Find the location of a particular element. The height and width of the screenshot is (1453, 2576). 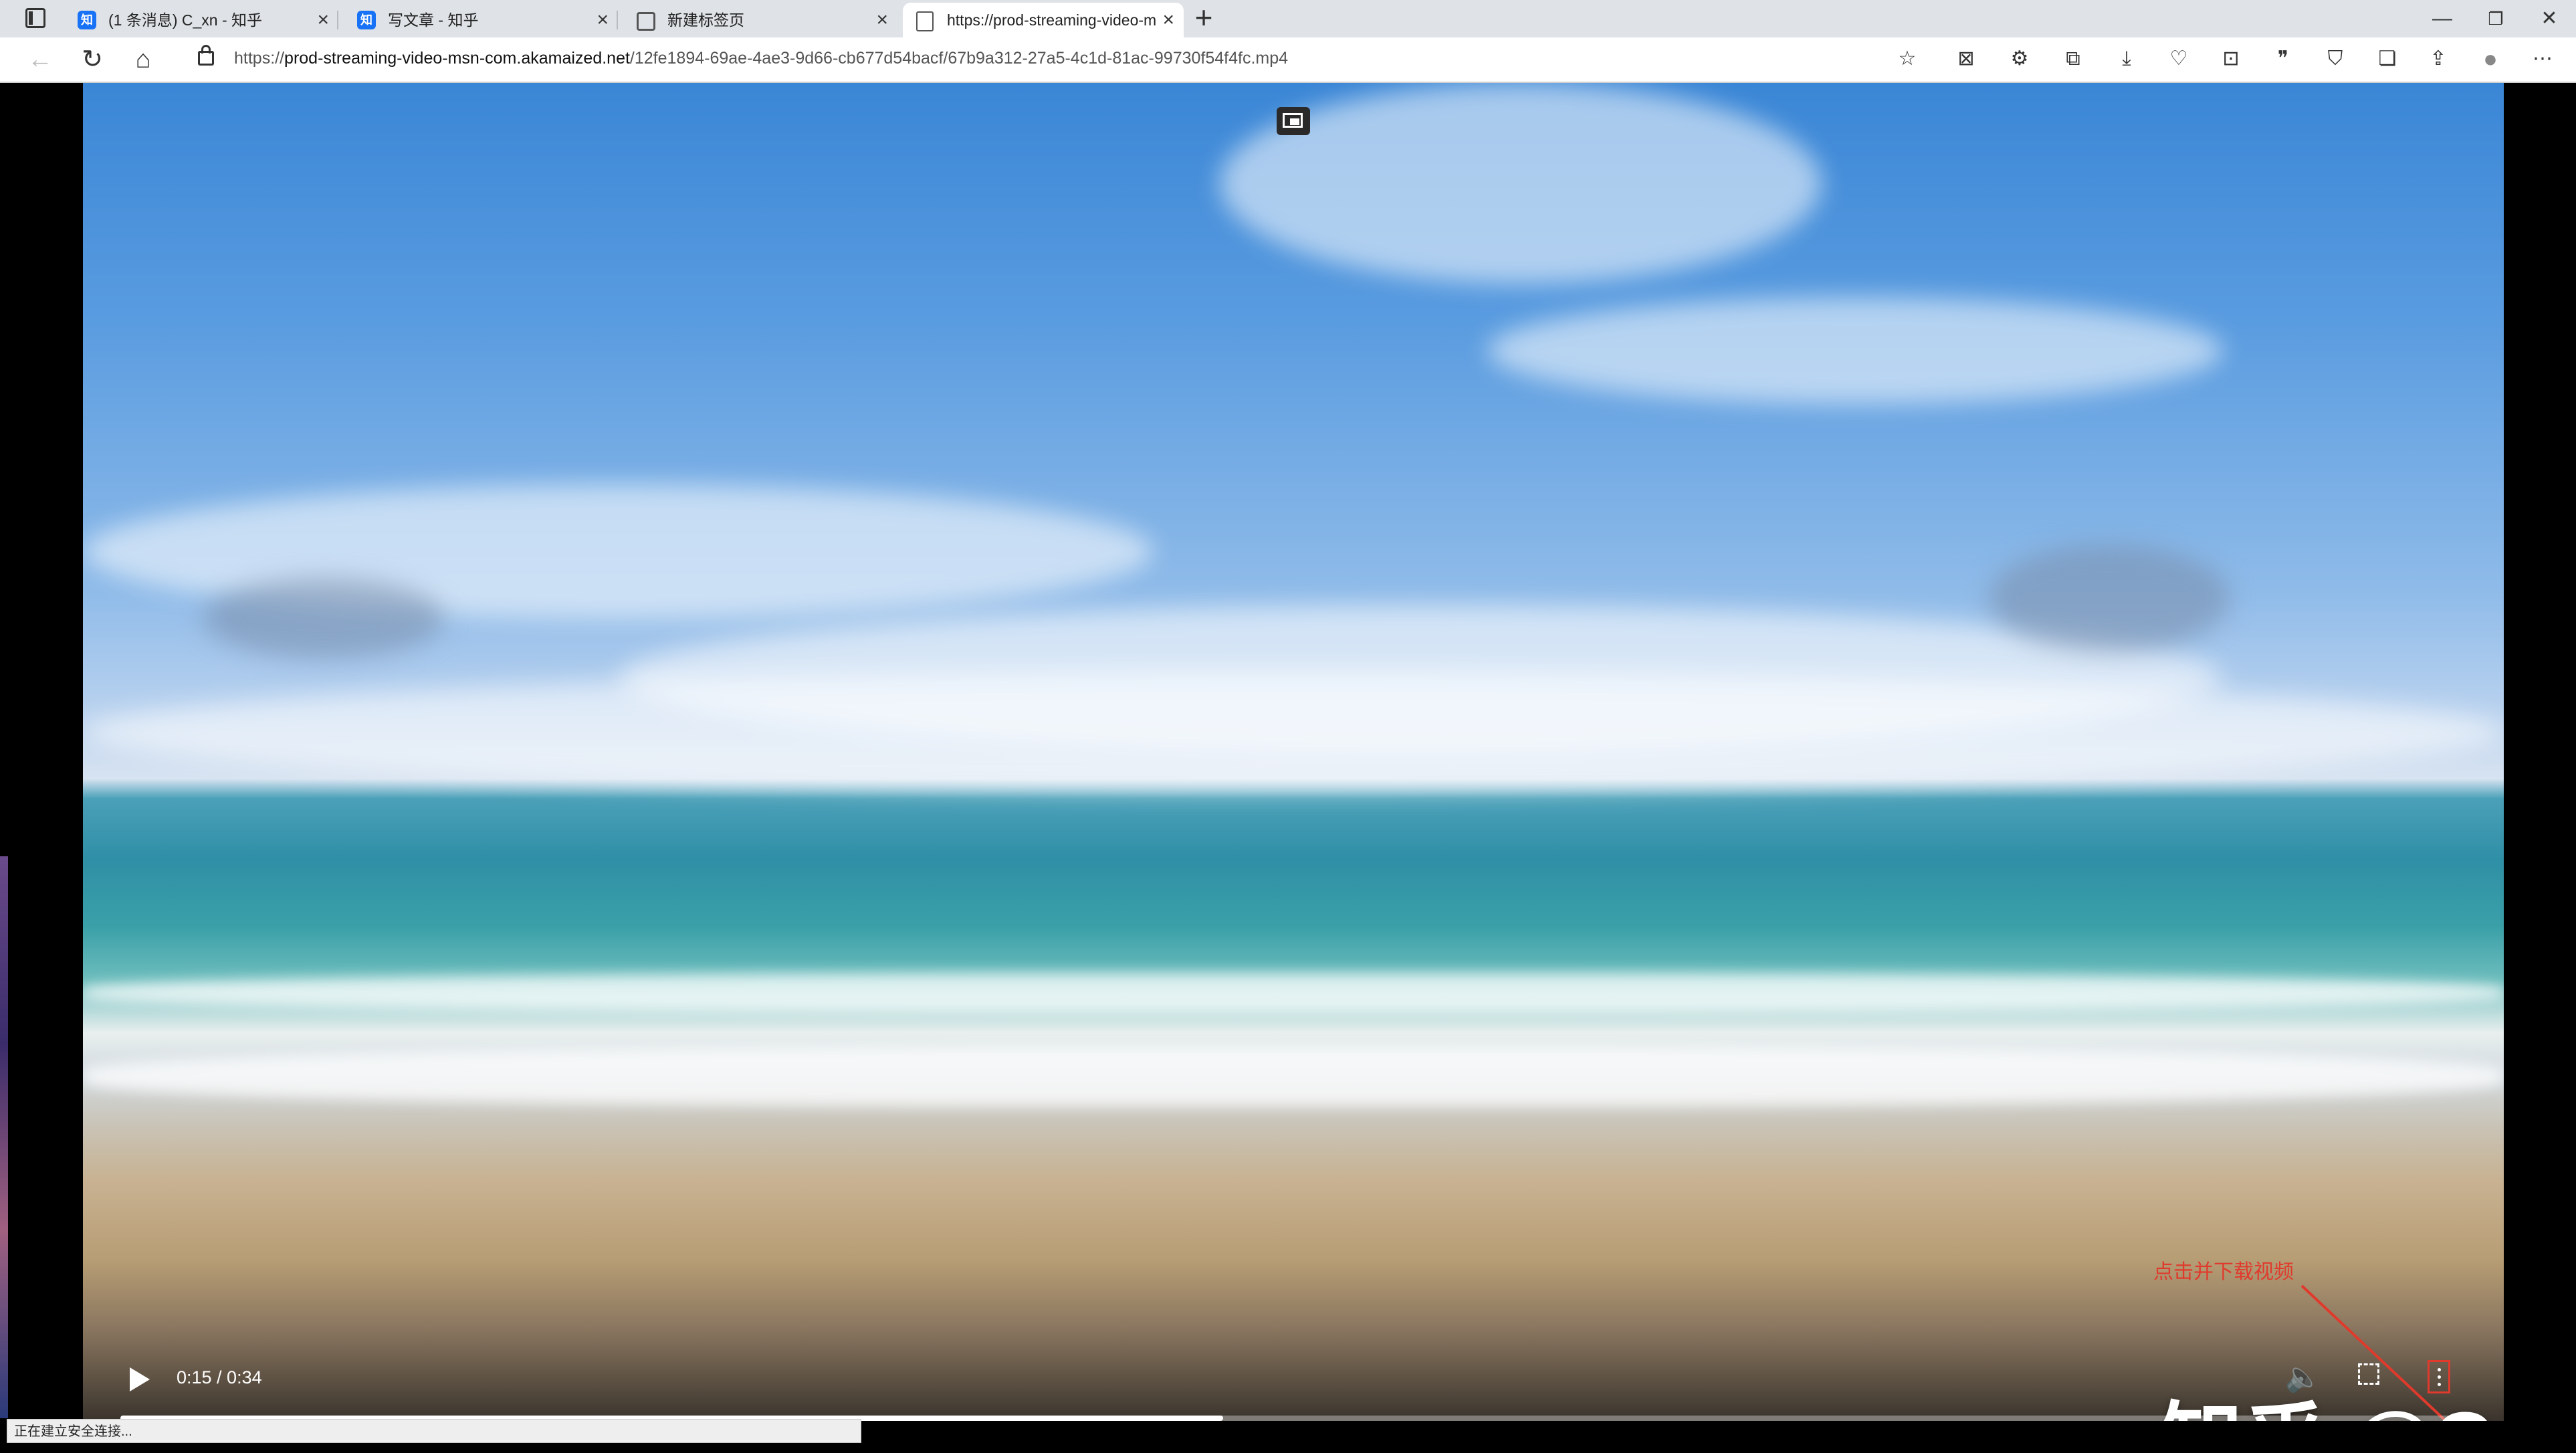

back-button: ← is located at coordinates (40, 60).